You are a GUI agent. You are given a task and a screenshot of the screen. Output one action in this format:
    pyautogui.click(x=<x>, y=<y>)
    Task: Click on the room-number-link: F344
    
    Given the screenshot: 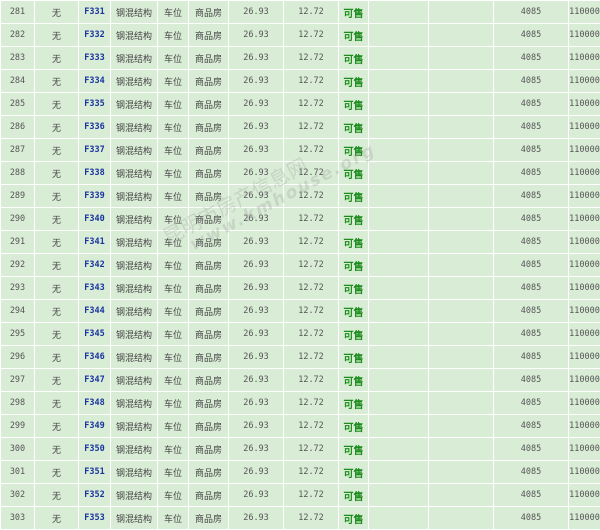 What is the action you would take?
    pyautogui.click(x=95, y=311)
    